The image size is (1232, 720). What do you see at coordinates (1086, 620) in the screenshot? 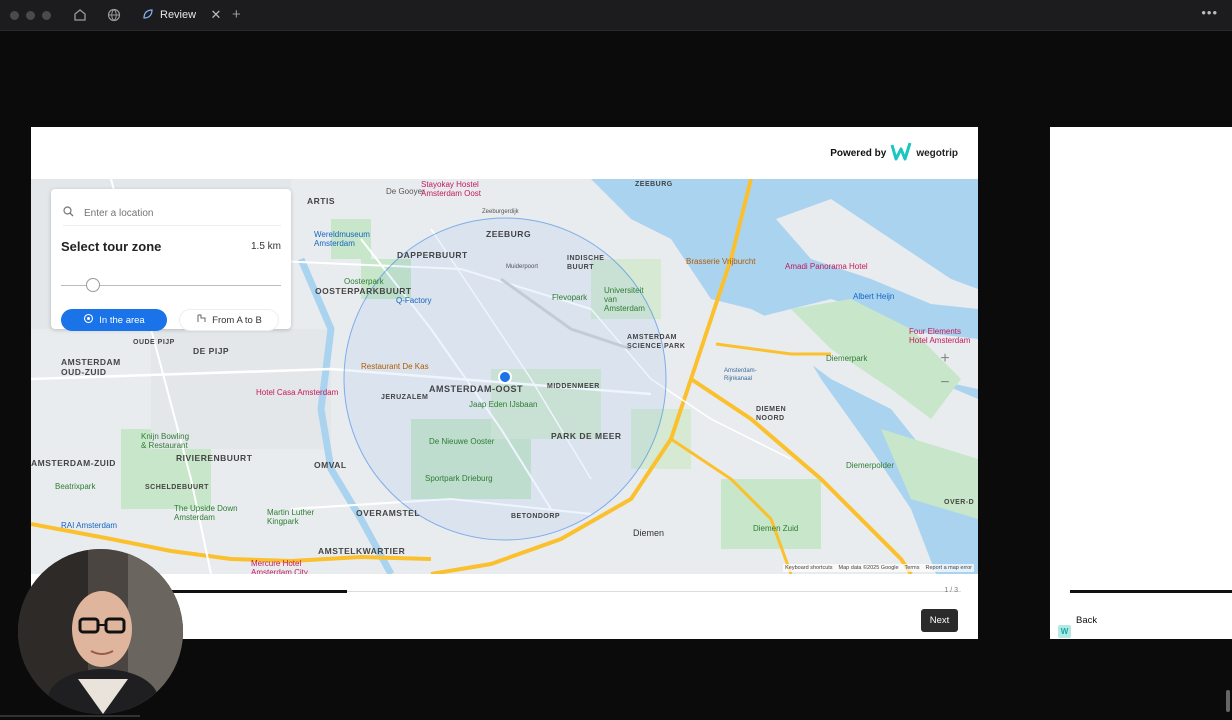
I see `back-button: Back` at bounding box center [1086, 620].